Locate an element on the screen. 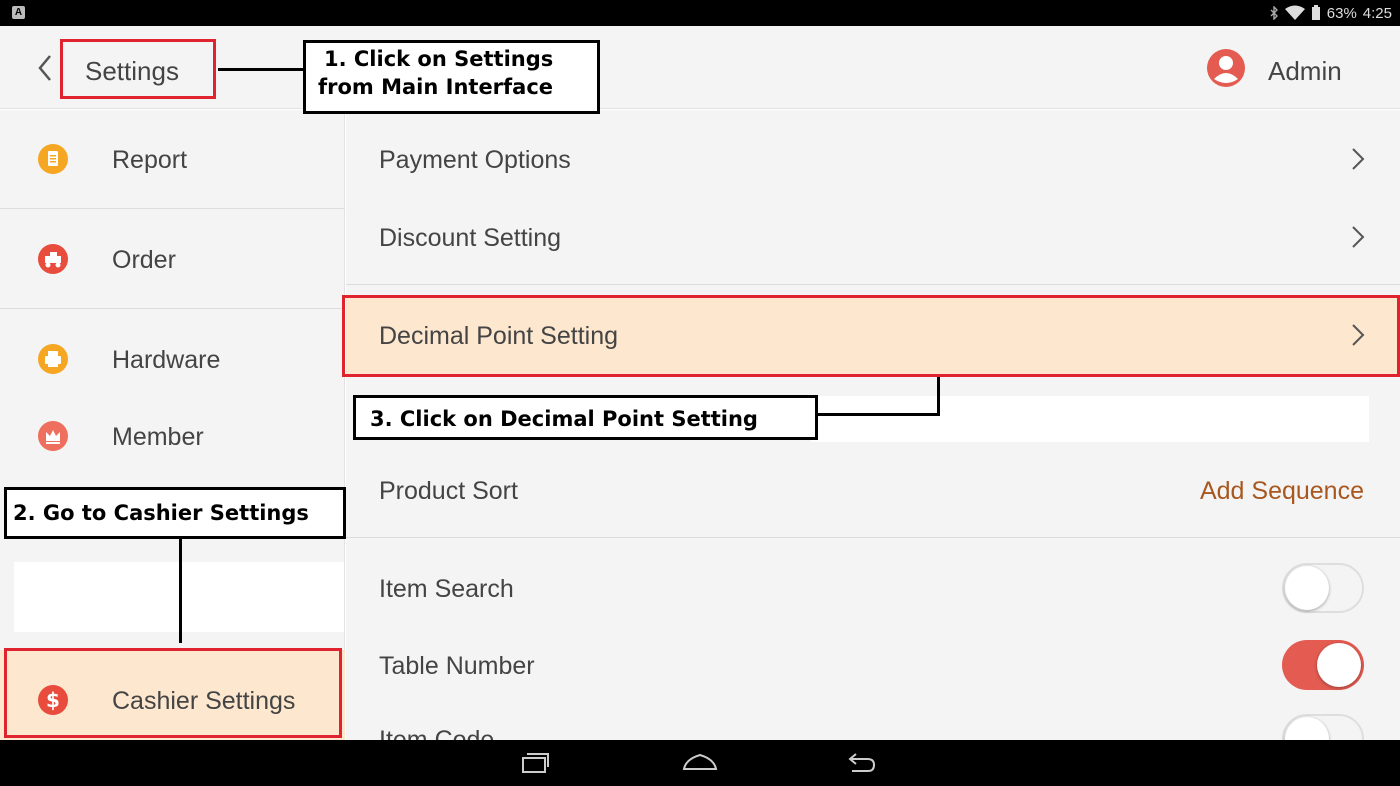 This screenshot has height=786, width=1400. bluetooth-icon is located at coordinates (1274, 13).